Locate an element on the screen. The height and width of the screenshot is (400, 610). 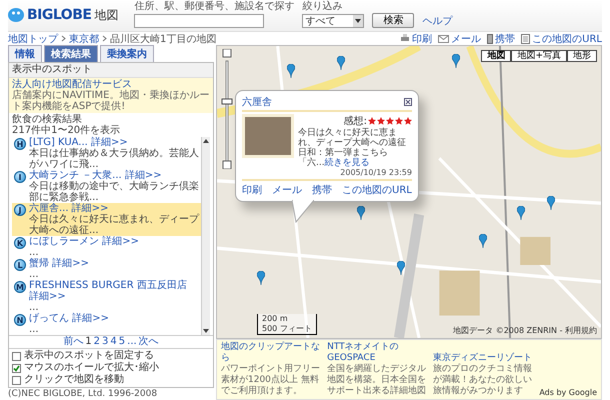
panel-heading: 表示中のスポット is located at coordinates (111, 70).